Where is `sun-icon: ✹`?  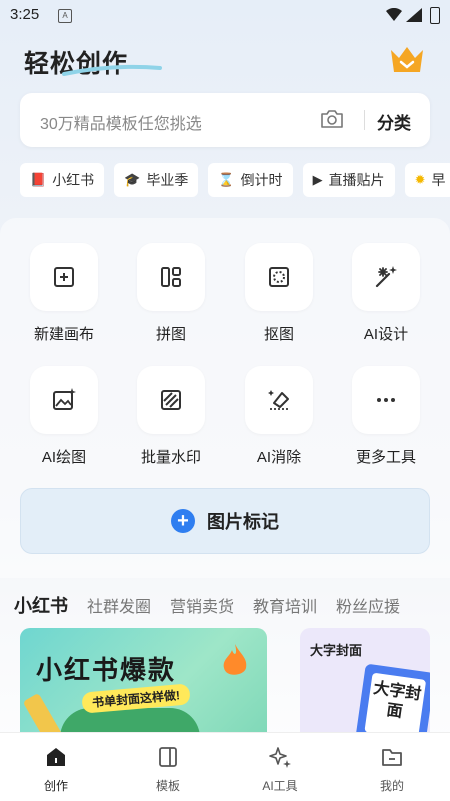 sun-icon: ✹ is located at coordinates (420, 179).